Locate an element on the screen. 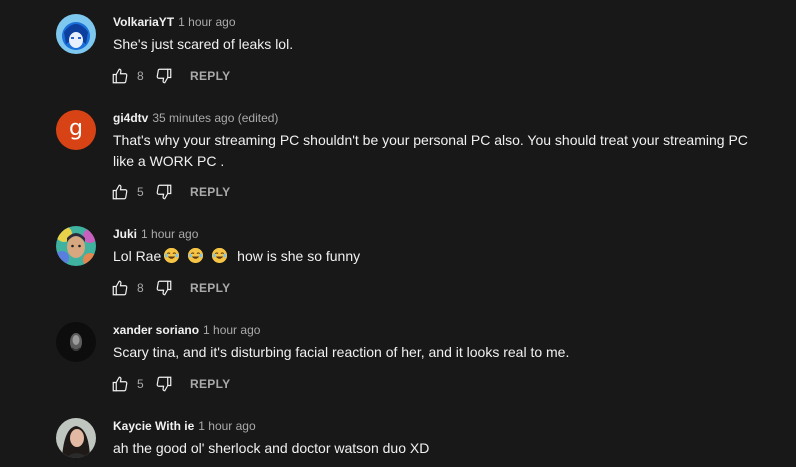 The height and width of the screenshot is (467, 796). comment-header: Kaycie With ie 1 hour ago is located at coordinates (184, 426).